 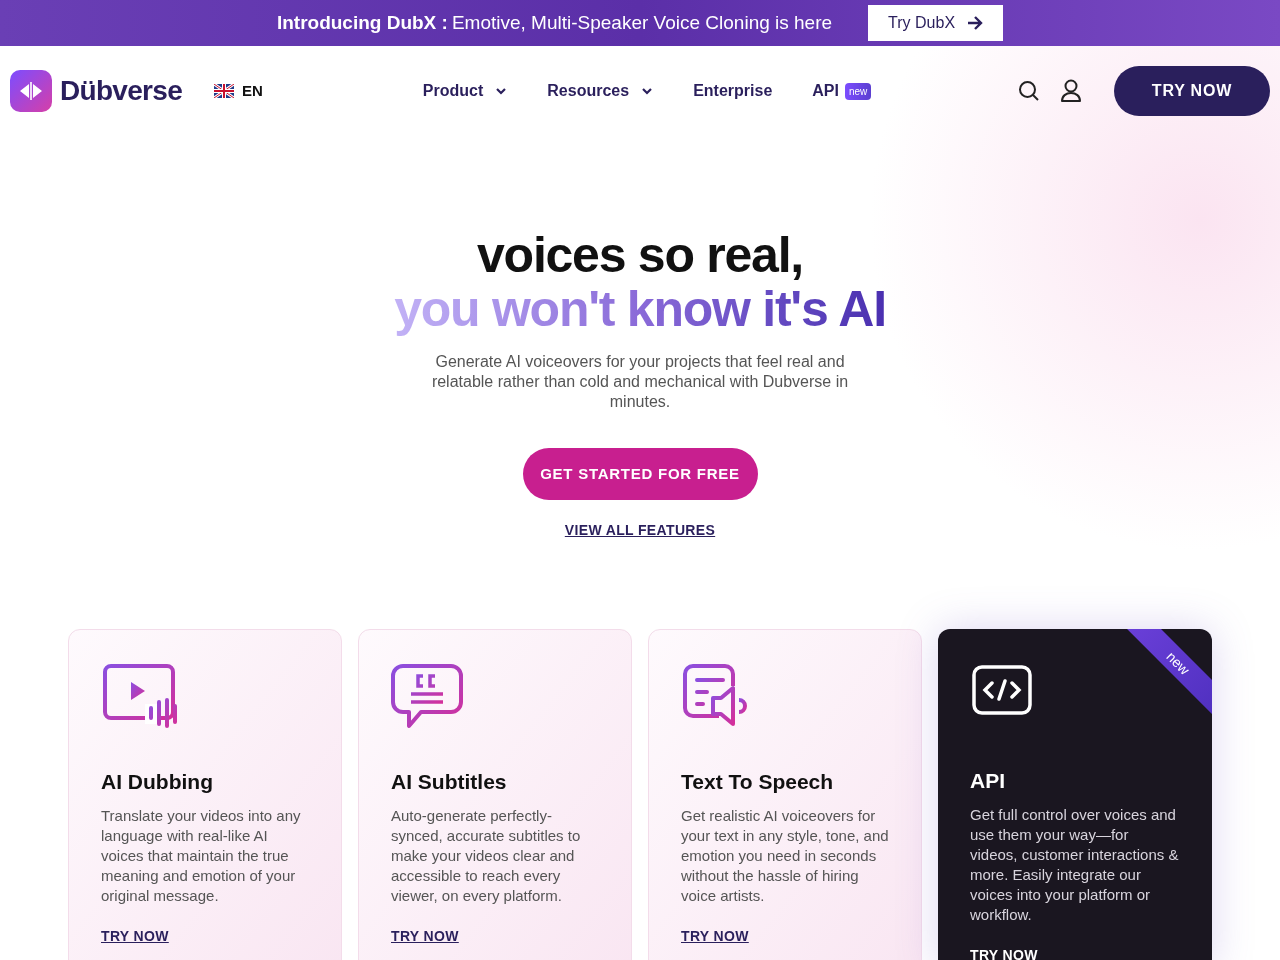 What do you see at coordinates (975, 23) in the screenshot?
I see `arrow-right-icon` at bounding box center [975, 23].